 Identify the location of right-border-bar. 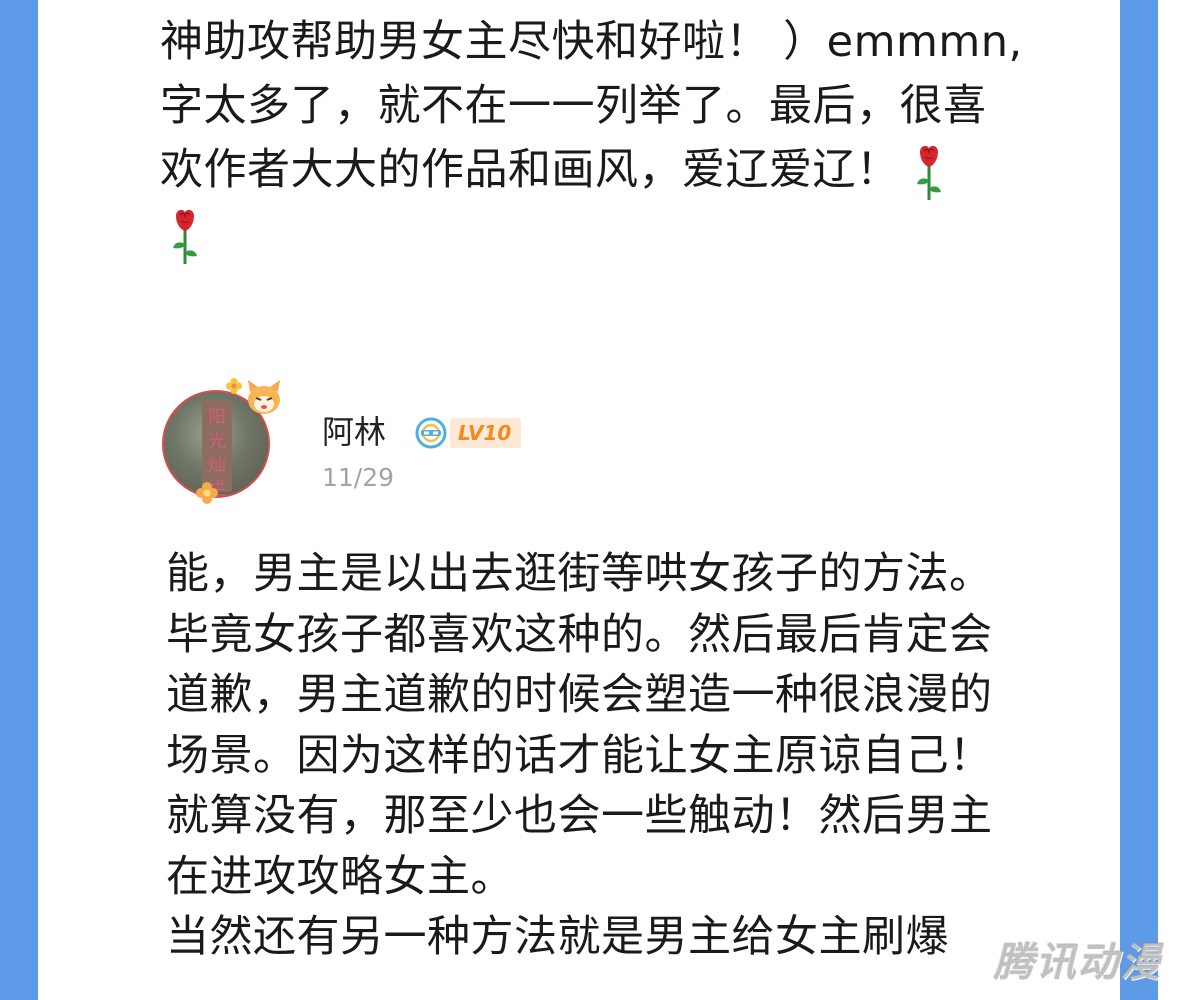
(1139, 500).